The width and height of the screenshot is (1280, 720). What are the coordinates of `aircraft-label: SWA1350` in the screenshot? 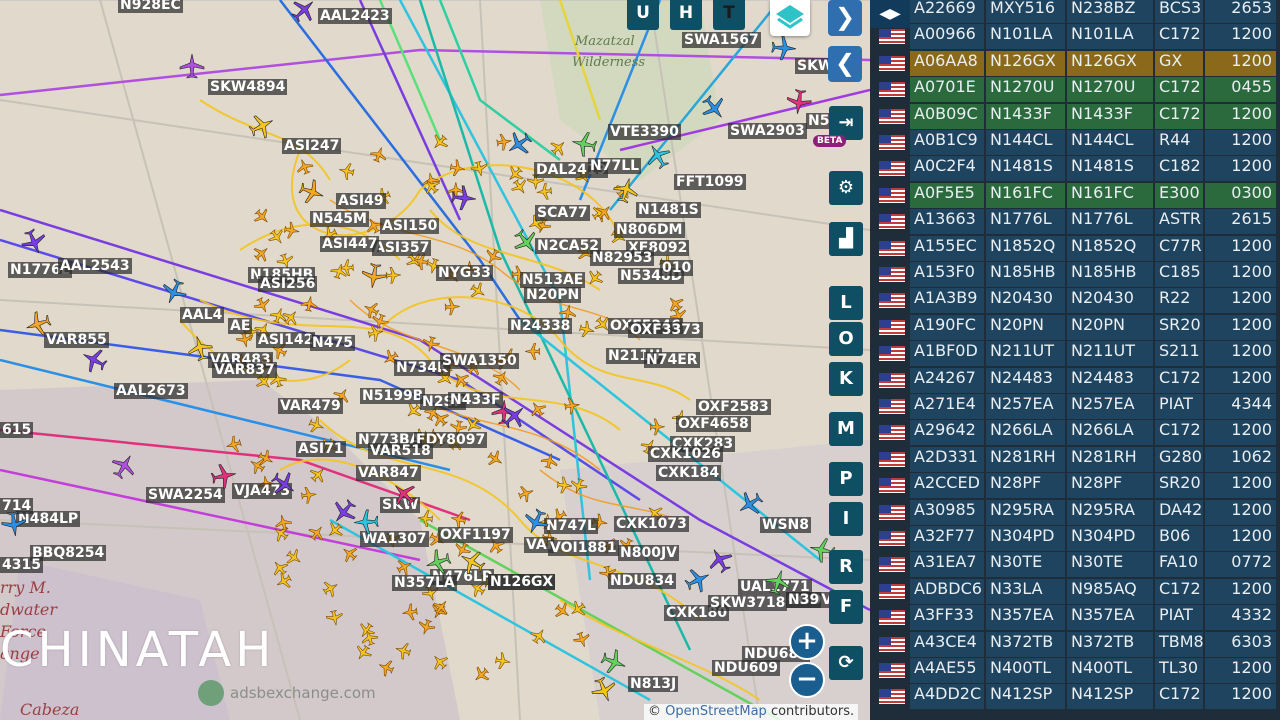 It's located at (479, 361).